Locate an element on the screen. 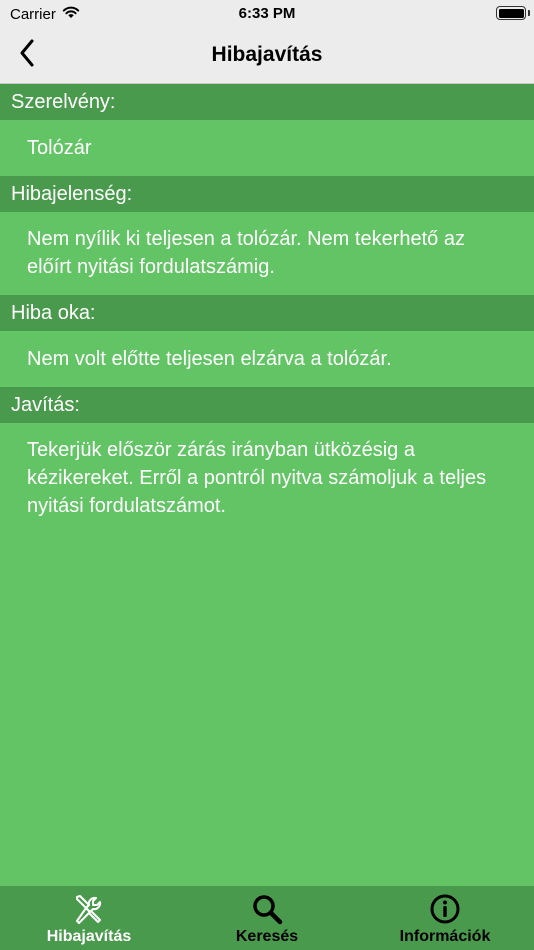 This screenshot has width=534, height=950. tab-info: Információk is located at coordinates (445, 918).